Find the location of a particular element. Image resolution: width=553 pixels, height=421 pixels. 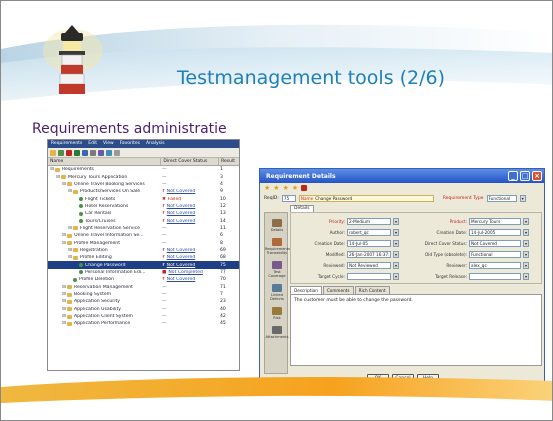

minimize-icon: _ is located at coordinates (513, 176).